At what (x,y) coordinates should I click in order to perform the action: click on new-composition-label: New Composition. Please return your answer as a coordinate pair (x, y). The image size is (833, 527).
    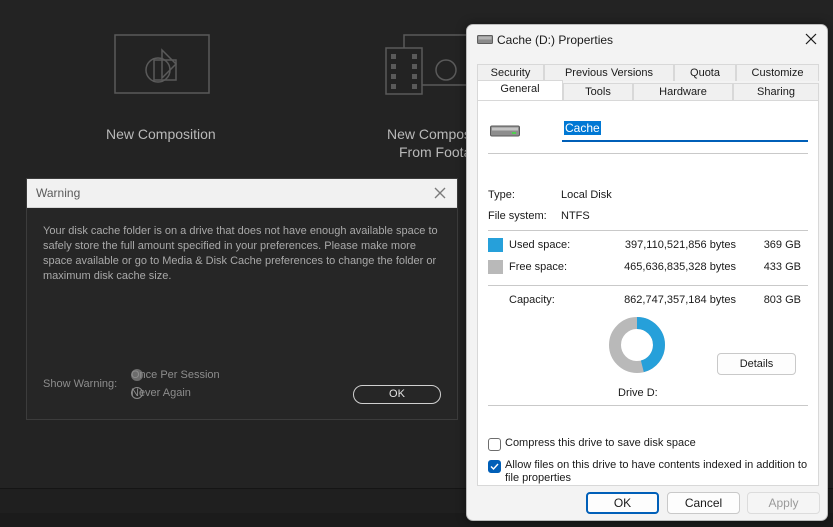
    Looking at the image, I should click on (161, 134).